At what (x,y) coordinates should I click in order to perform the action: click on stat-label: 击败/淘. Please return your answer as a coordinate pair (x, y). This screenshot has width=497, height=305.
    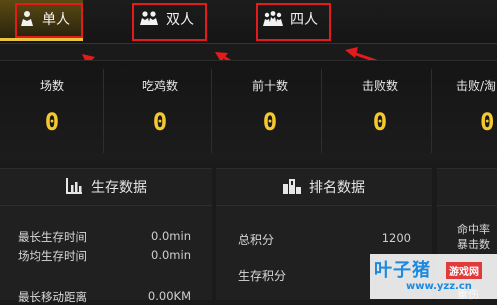
    Looking at the image, I should click on (476, 86).